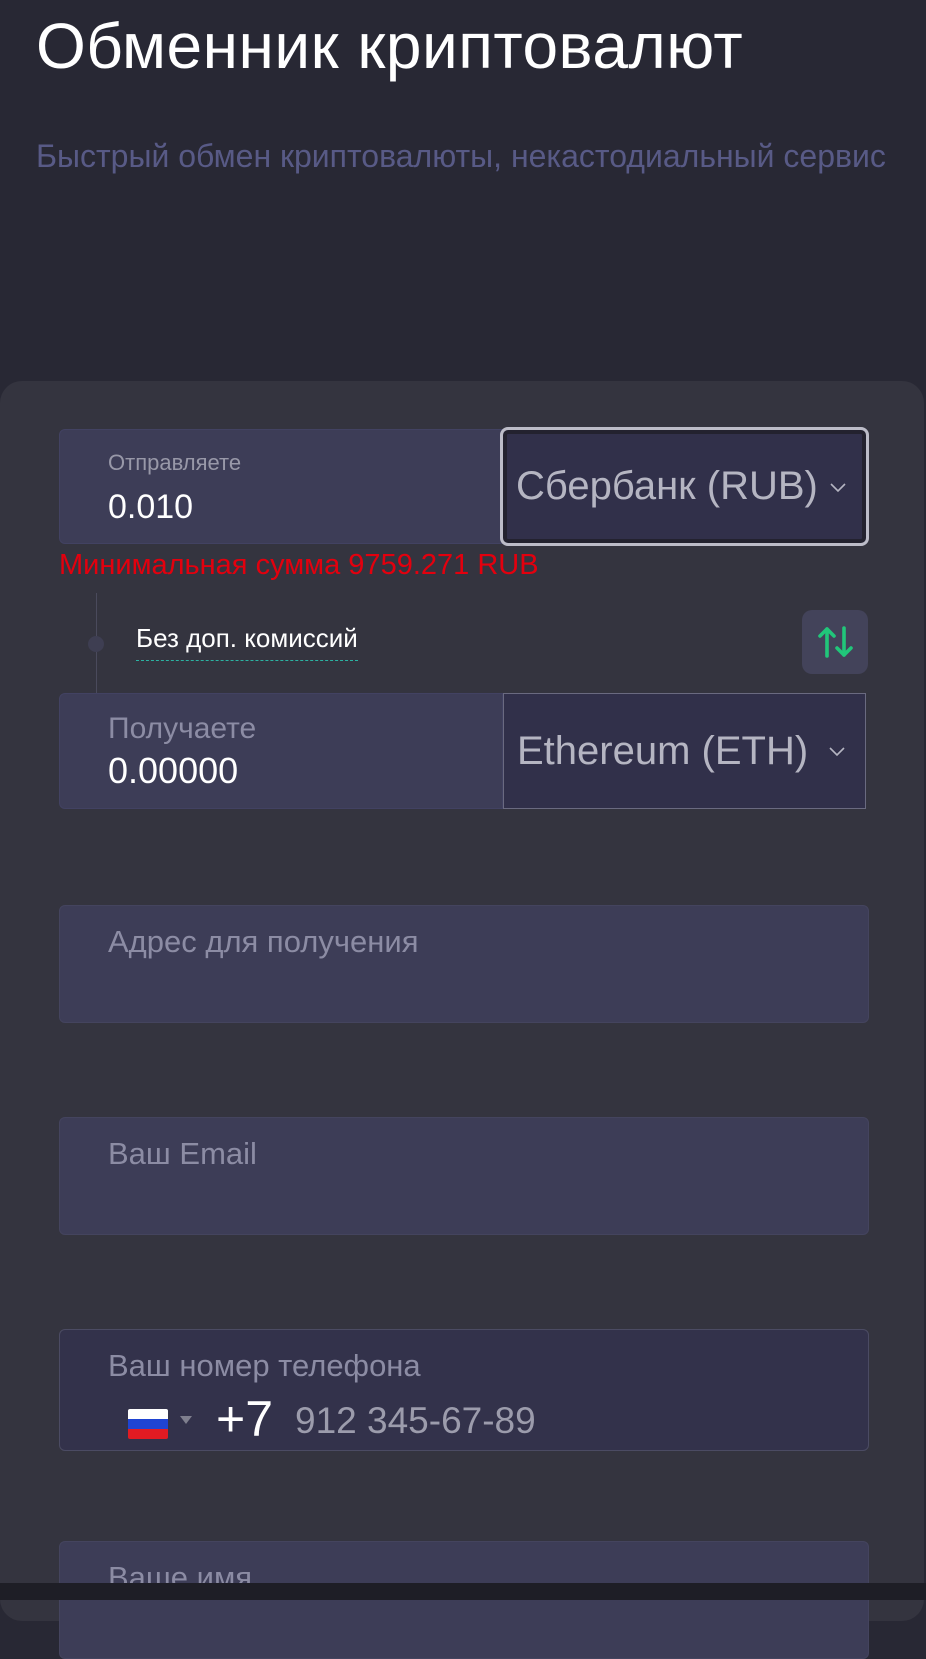 The image size is (926, 1659). Describe the element at coordinates (464, 964) in the screenshot. I see `receive-address-input: Адрес для получения` at that location.